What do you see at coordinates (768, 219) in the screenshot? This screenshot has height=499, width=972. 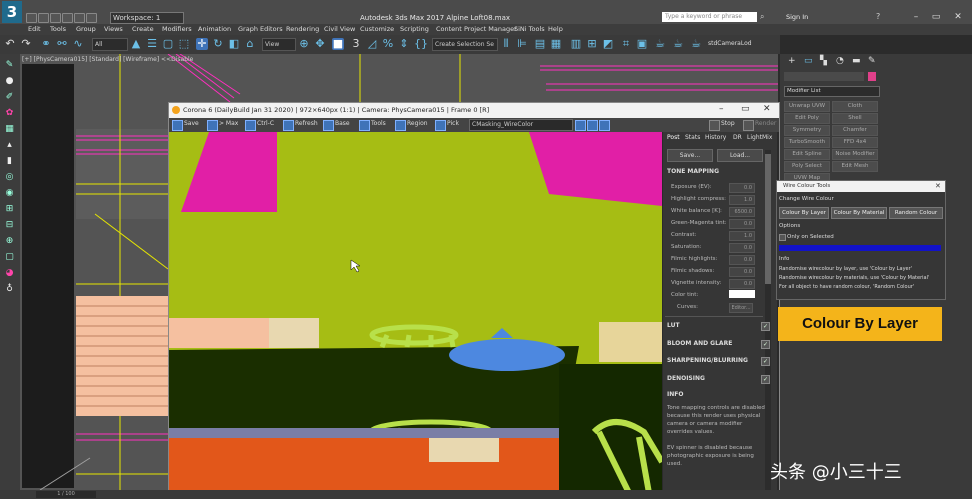 I see `post-scrollbar-thumb` at bounding box center [768, 219].